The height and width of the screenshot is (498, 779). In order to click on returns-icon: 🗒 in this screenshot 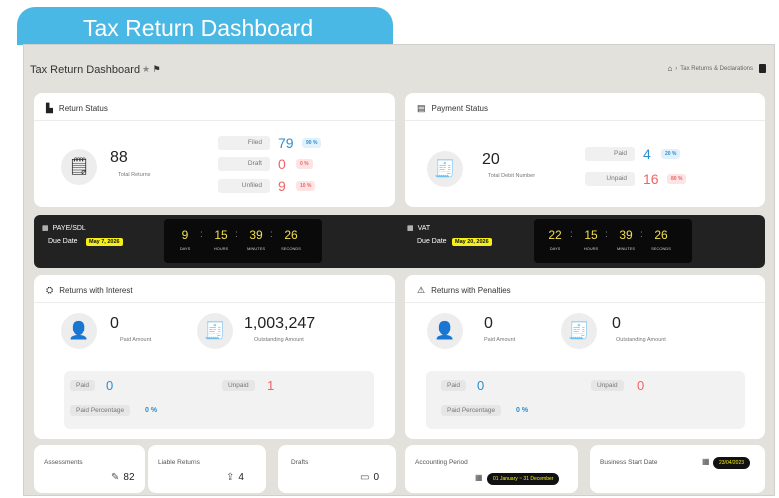, I will do `click(79, 167)`.